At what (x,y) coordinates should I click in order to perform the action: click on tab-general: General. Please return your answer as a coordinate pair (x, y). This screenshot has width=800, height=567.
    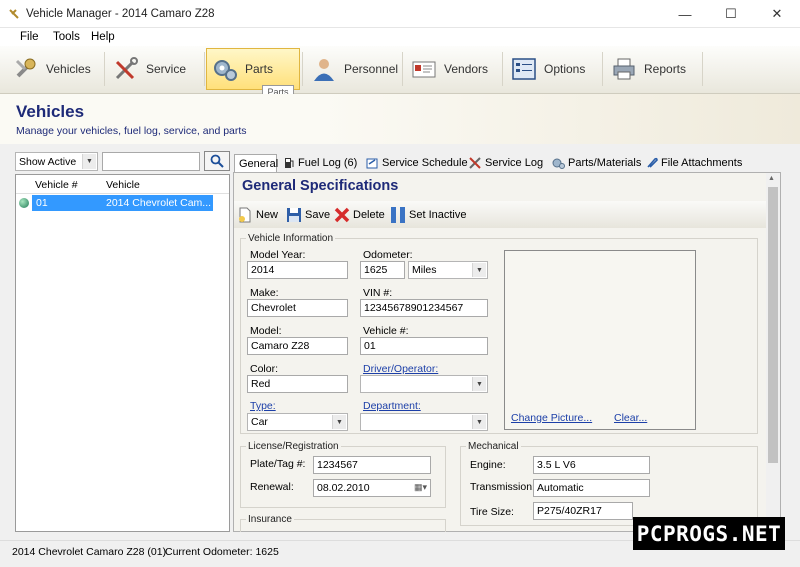
    Looking at the image, I should click on (256, 163).